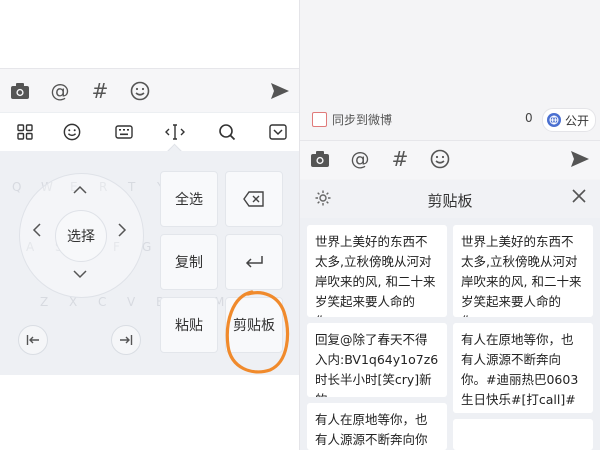 The width and height of the screenshot is (600, 450). I want to click on keyboard-icon, so click(124, 132).